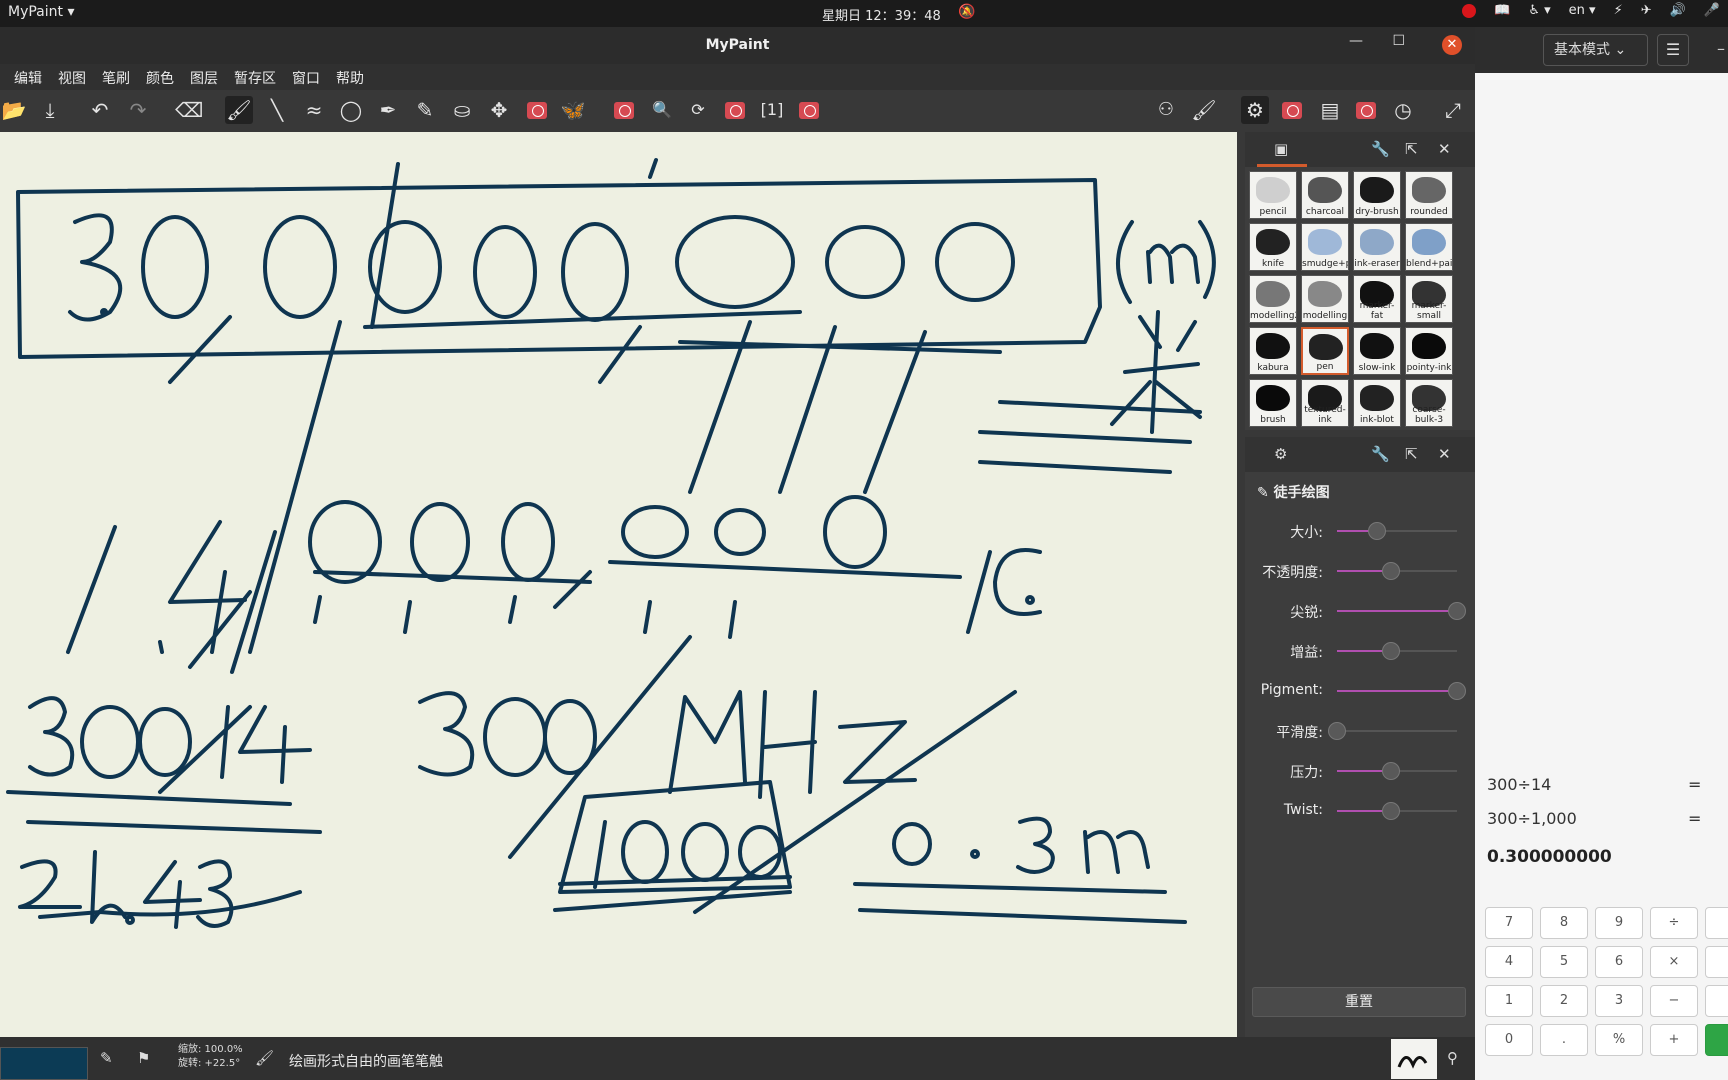 This screenshot has height=1080, width=1728. What do you see at coordinates (1595, 50) in the screenshot?
I see `calculator-mode-dropdown: 基本模式 ⌄` at bounding box center [1595, 50].